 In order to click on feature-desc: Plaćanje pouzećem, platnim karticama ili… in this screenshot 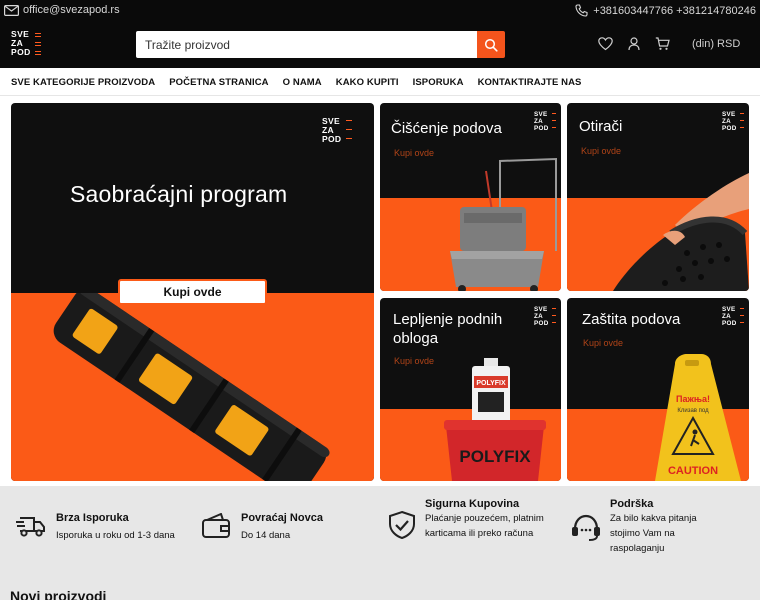, I will do `click(484, 526)`.